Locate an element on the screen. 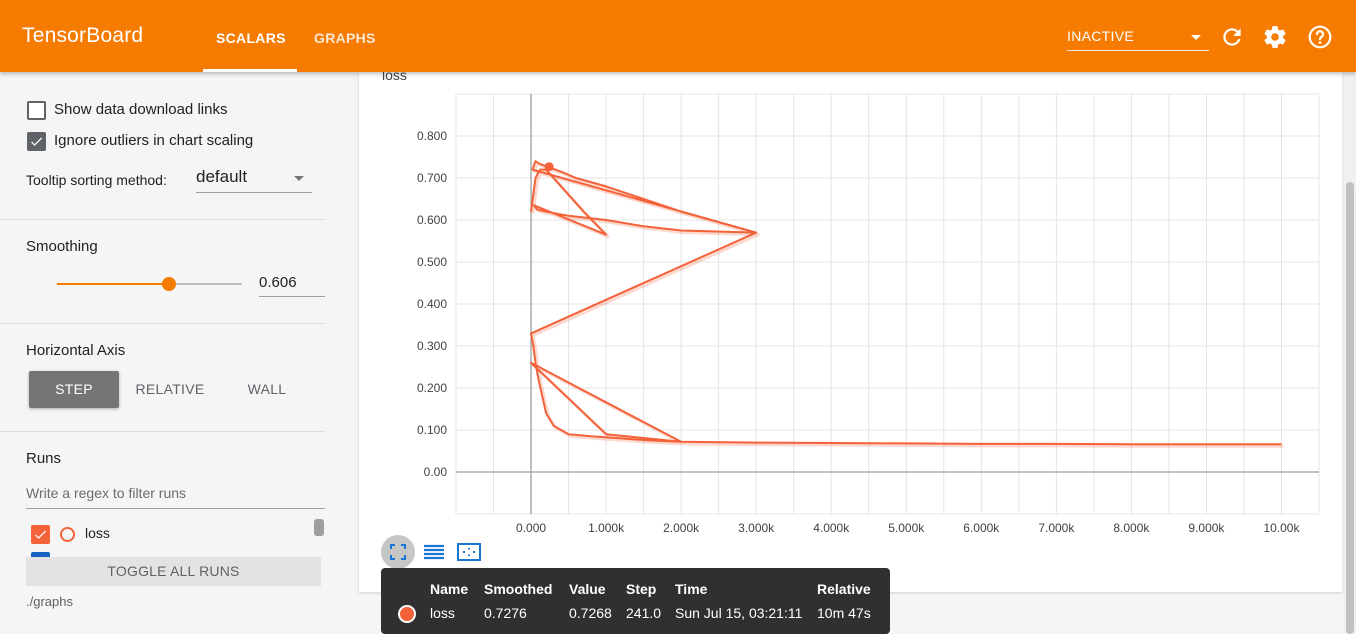  x-tick-label: 1.000k is located at coordinates (606, 526).